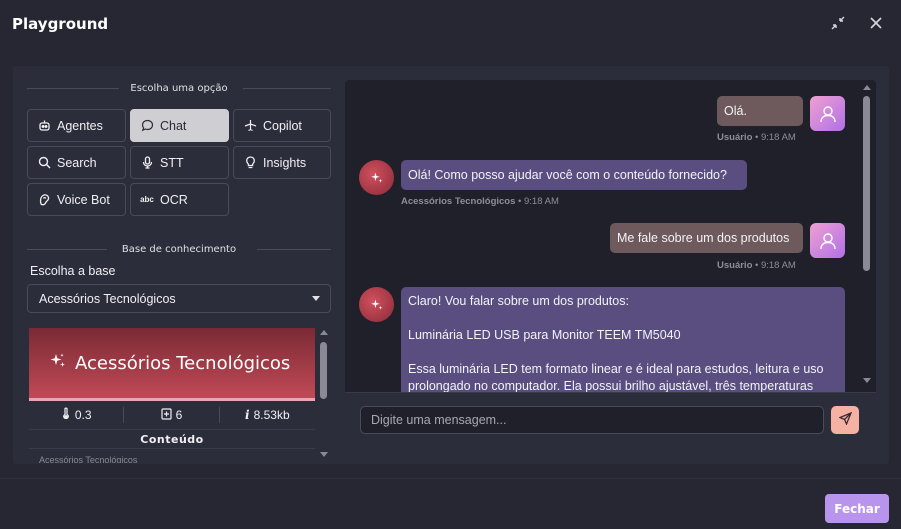 The image size is (901, 529). Describe the element at coordinates (867, 235) in the screenshot. I see `chat-scrollbar` at that location.